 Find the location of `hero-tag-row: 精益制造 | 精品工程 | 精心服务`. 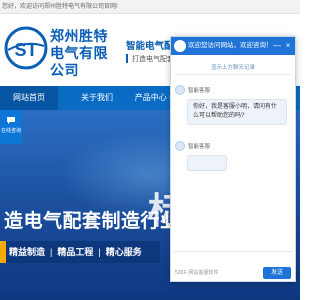

hero-tag-row: 精益制造 | 精品工程 | 精心服务 is located at coordinates (72, 252).